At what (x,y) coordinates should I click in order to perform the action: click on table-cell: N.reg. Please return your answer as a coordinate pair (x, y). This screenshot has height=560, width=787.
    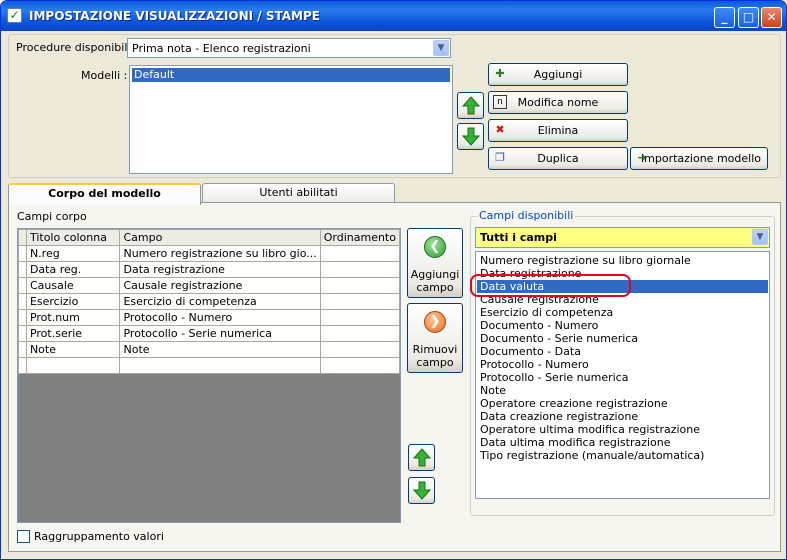
    Looking at the image, I should click on (73, 253).